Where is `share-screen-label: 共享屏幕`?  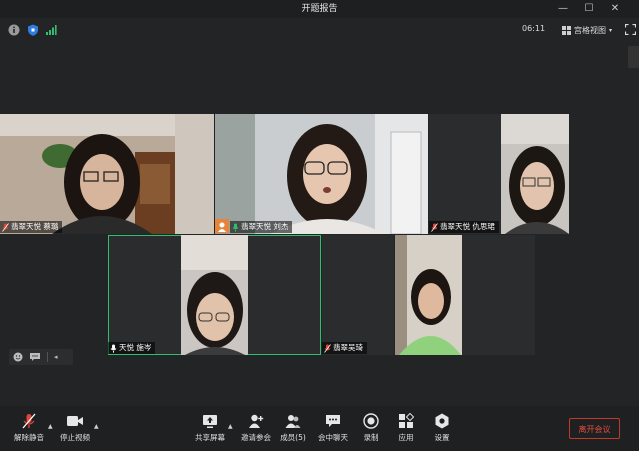 share-screen-label: 共享屏幕 is located at coordinates (210, 437).